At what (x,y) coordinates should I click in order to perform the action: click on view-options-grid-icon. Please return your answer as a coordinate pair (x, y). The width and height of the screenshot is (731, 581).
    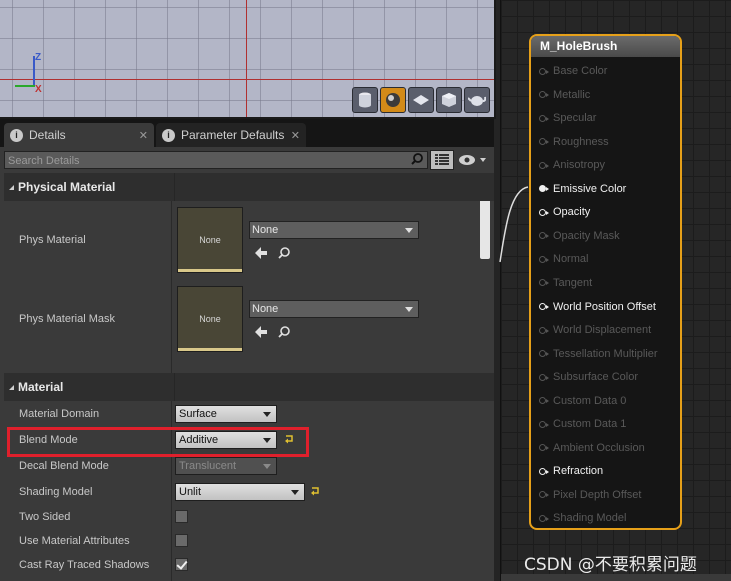
    Looking at the image, I should click on (442, 160).